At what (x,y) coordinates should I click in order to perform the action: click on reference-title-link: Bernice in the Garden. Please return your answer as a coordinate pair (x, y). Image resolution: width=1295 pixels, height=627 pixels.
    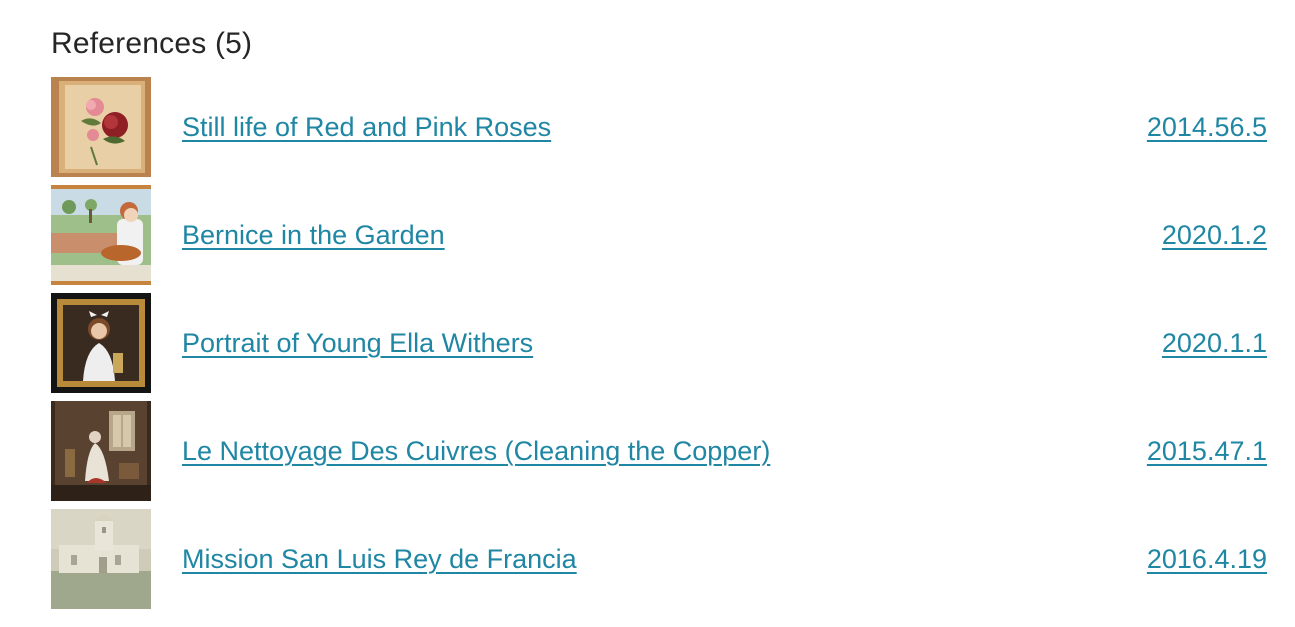
    Looking at the image, I should click on (672, 235).